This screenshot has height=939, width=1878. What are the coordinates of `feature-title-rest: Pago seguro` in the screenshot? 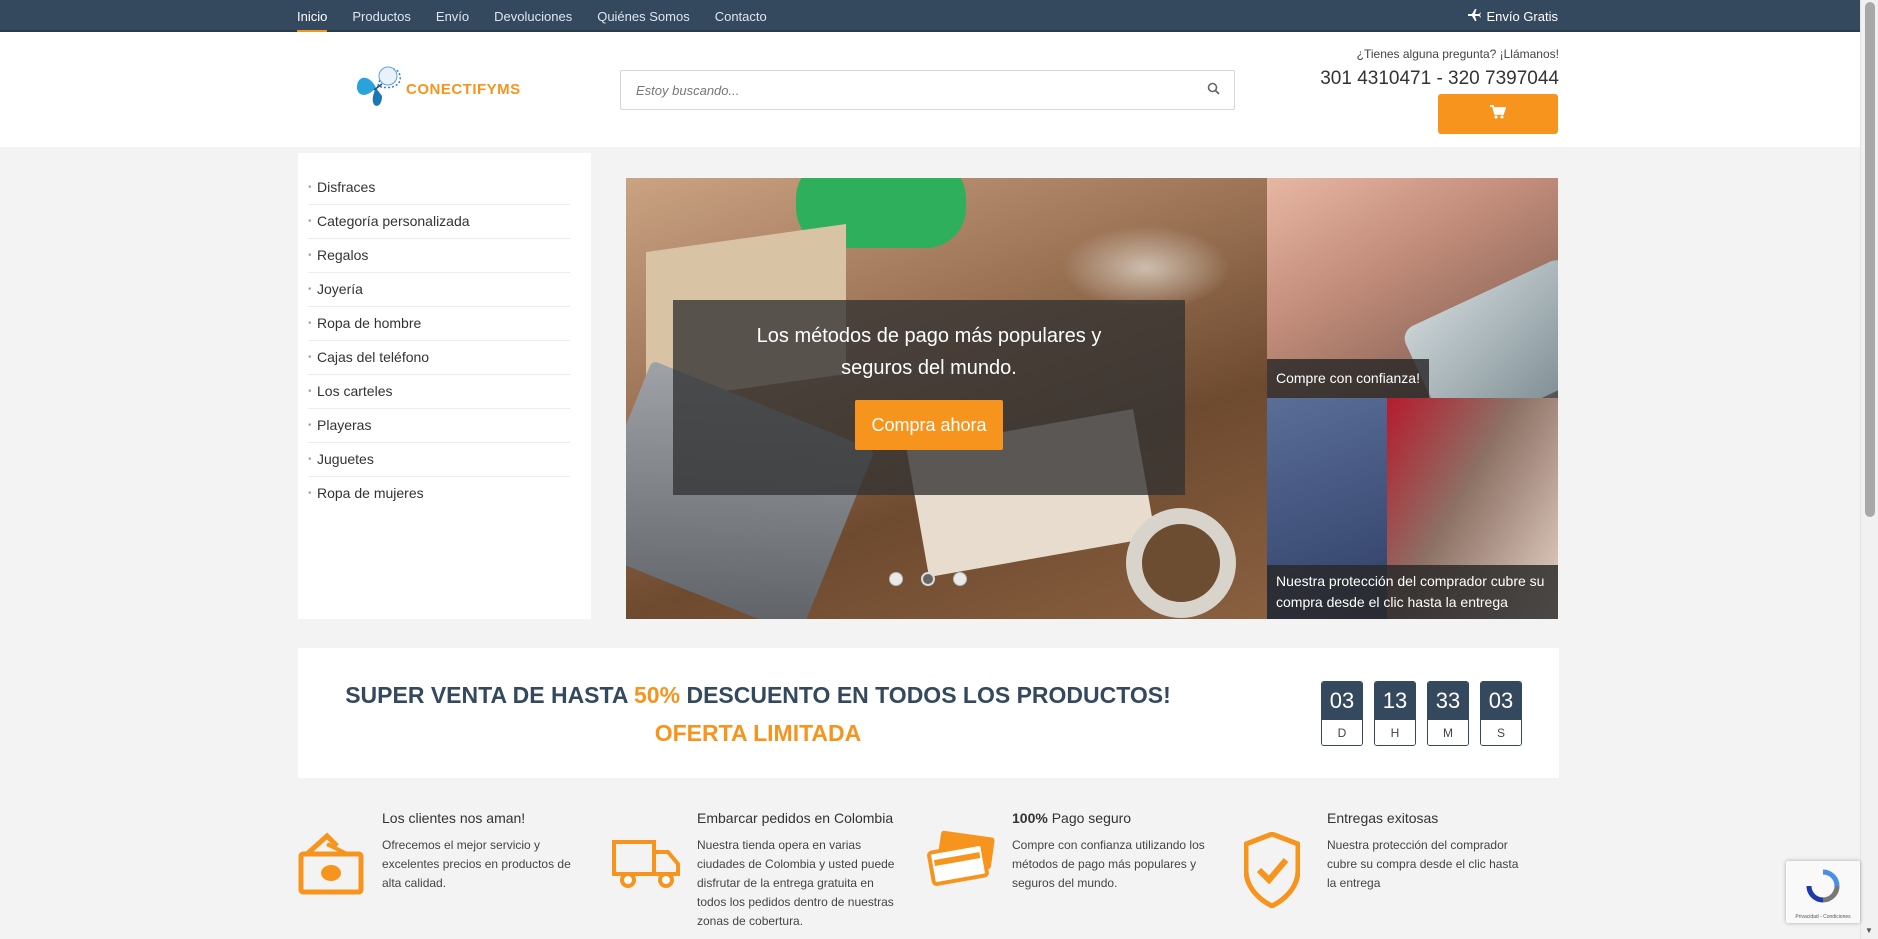 It's located at (1089, 818).